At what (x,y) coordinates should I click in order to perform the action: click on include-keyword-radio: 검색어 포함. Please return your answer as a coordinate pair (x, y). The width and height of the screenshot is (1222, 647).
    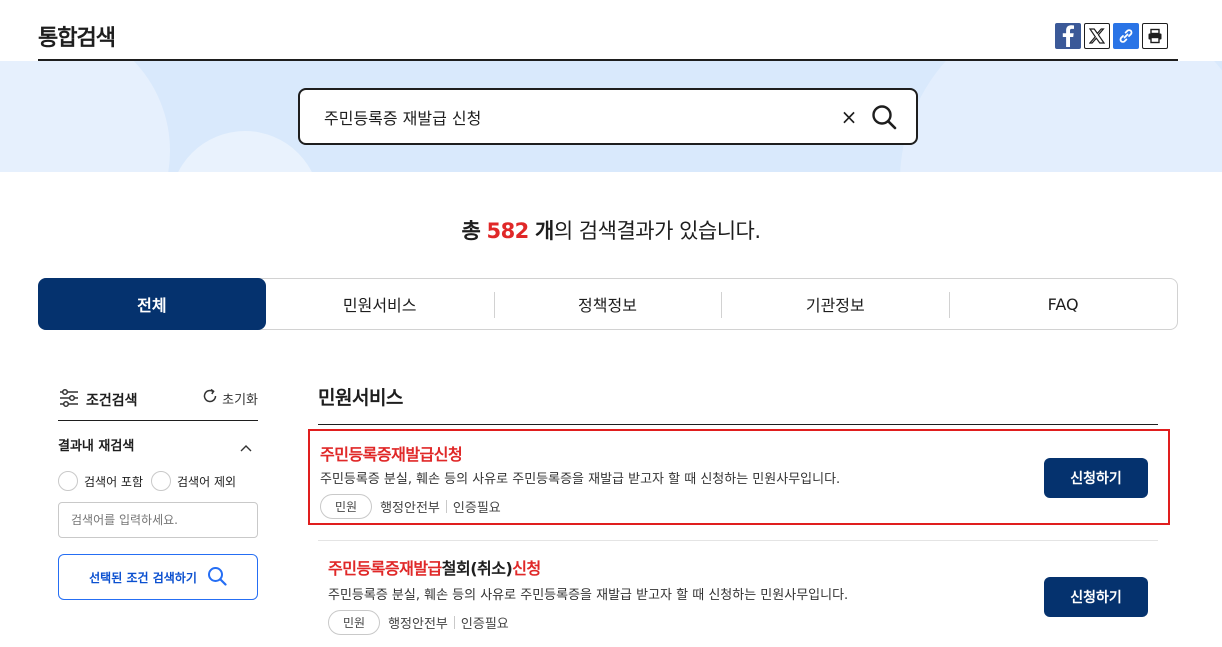
    Looking at the image, I should click on (100, 481).